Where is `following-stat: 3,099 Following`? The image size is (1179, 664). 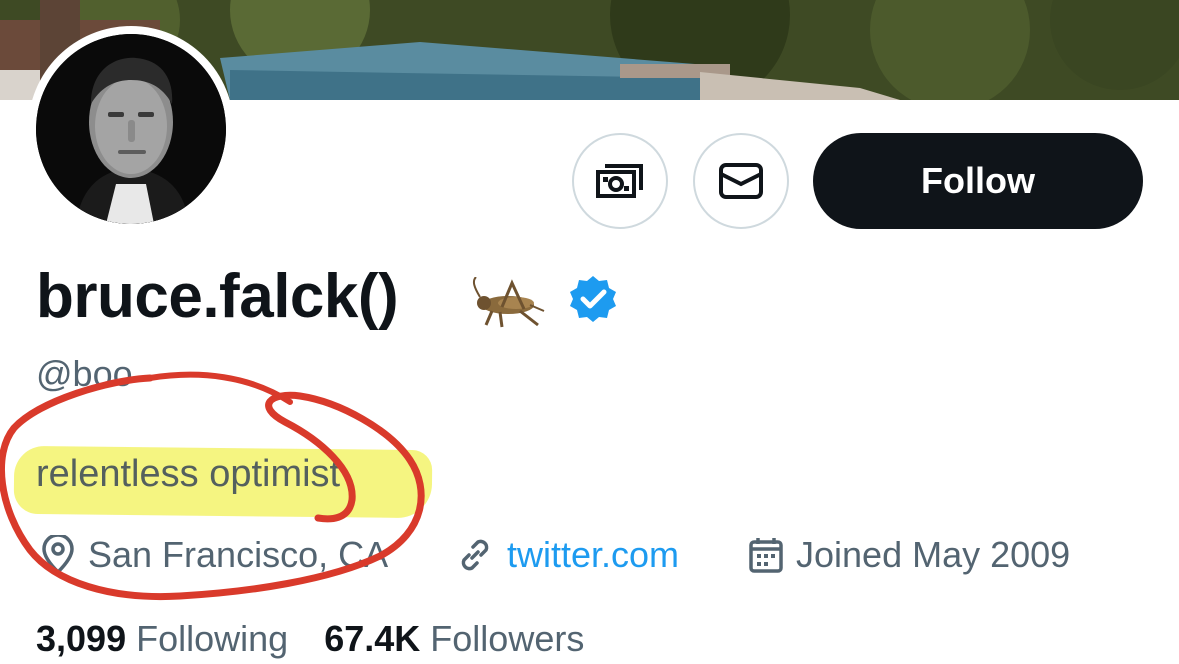 following-stat: 3,099 Following is located at coordinates (162, 638).